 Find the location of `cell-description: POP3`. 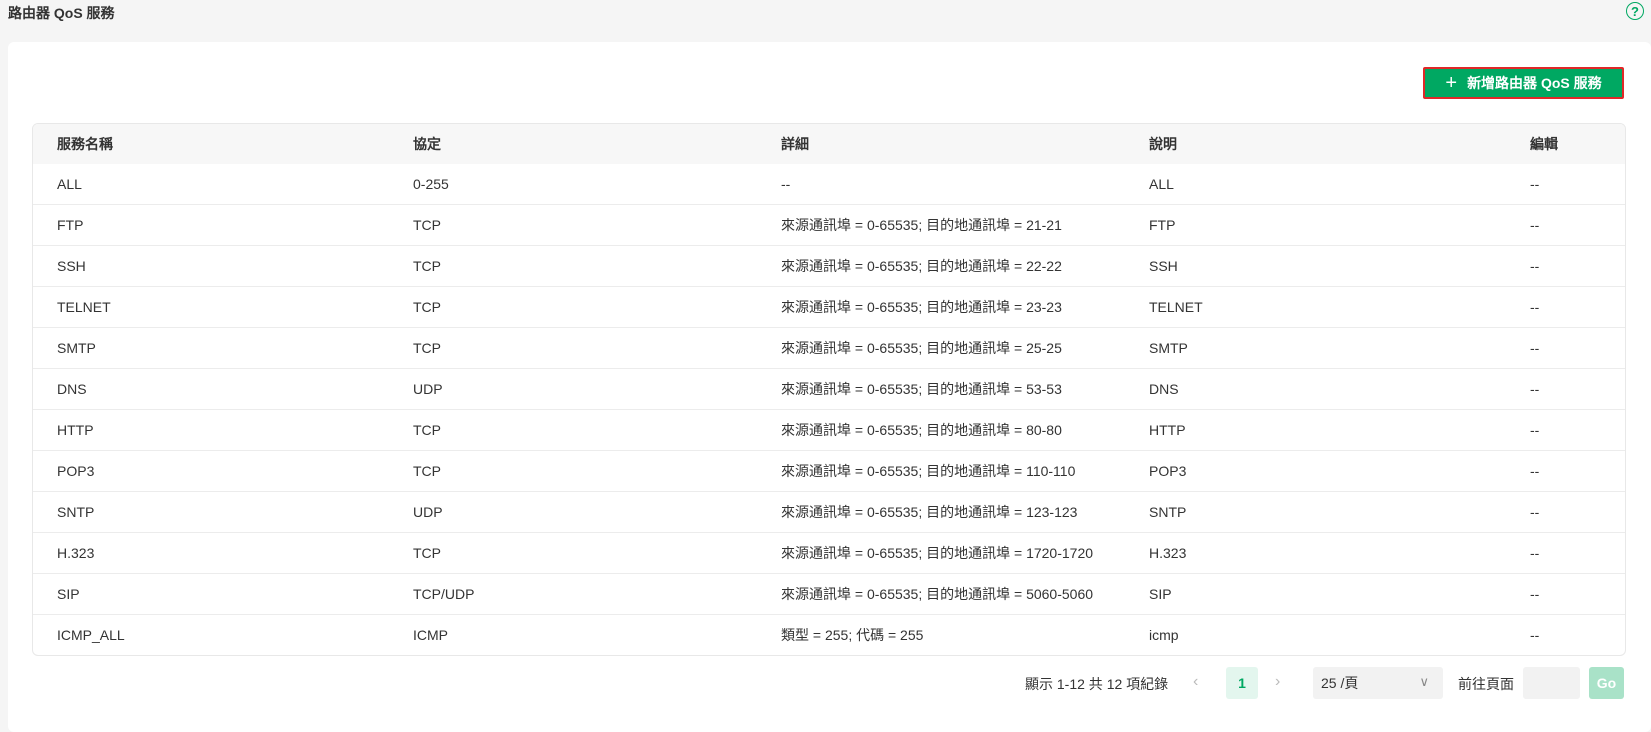

cell-description: POP3 is located at coordinates (1168, 471).